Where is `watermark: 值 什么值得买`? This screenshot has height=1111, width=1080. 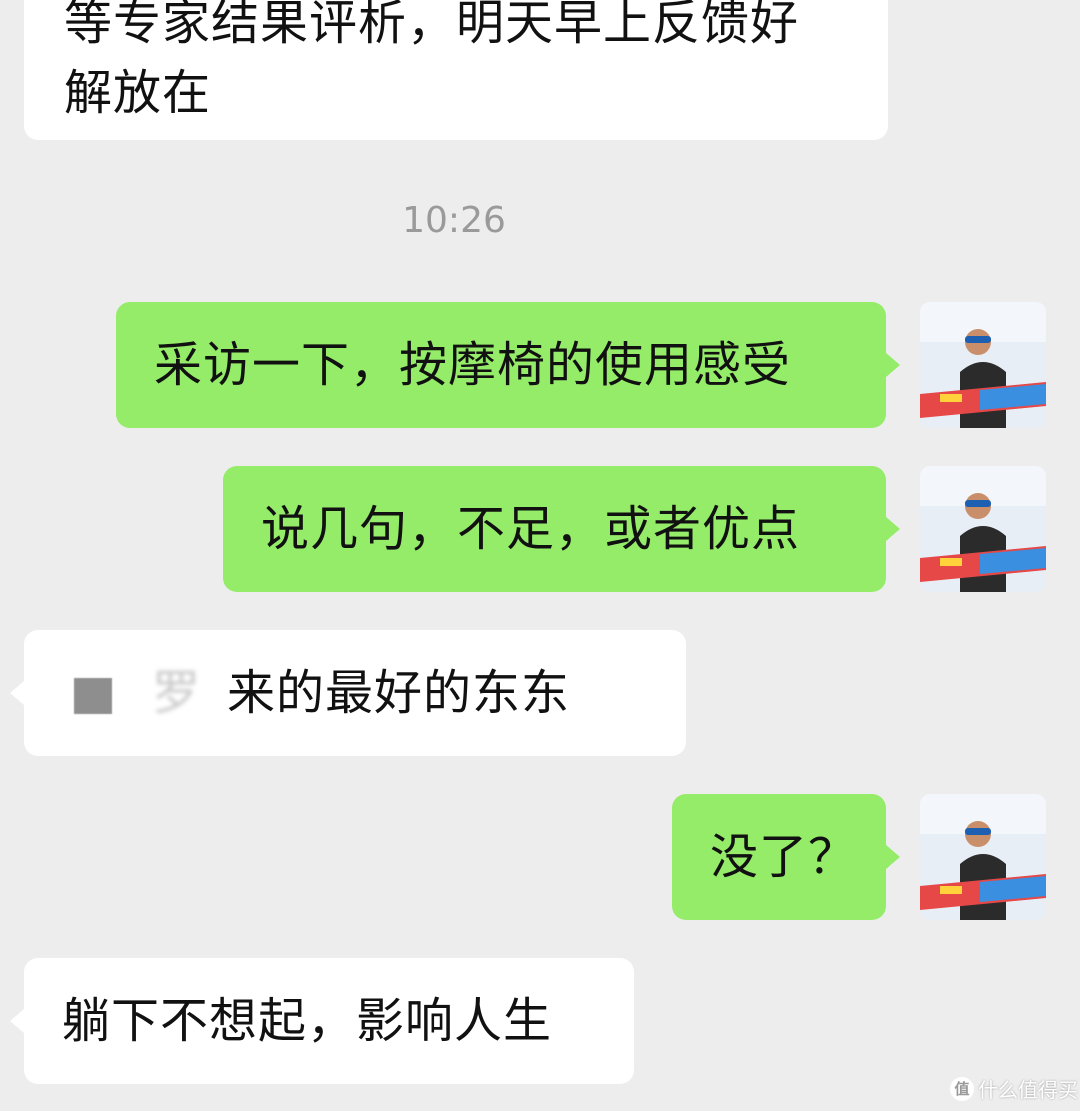 watermark: 值 什么值得买 is located at coordinates (1014, 1088).